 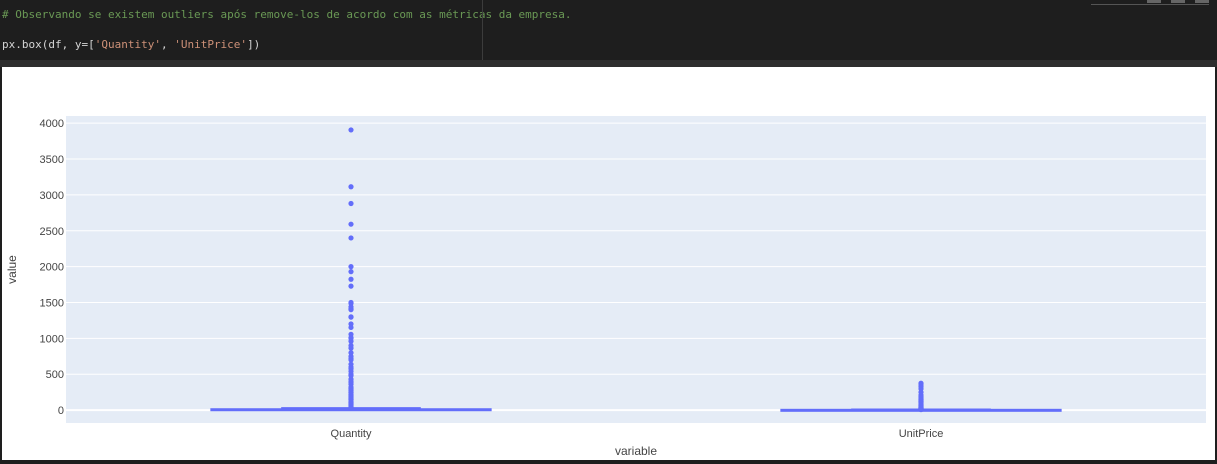 What do you see at coordinates (52, 303) in the screenshot?
I see `y-tick-label: 1500` at bounding box center [52, 303].